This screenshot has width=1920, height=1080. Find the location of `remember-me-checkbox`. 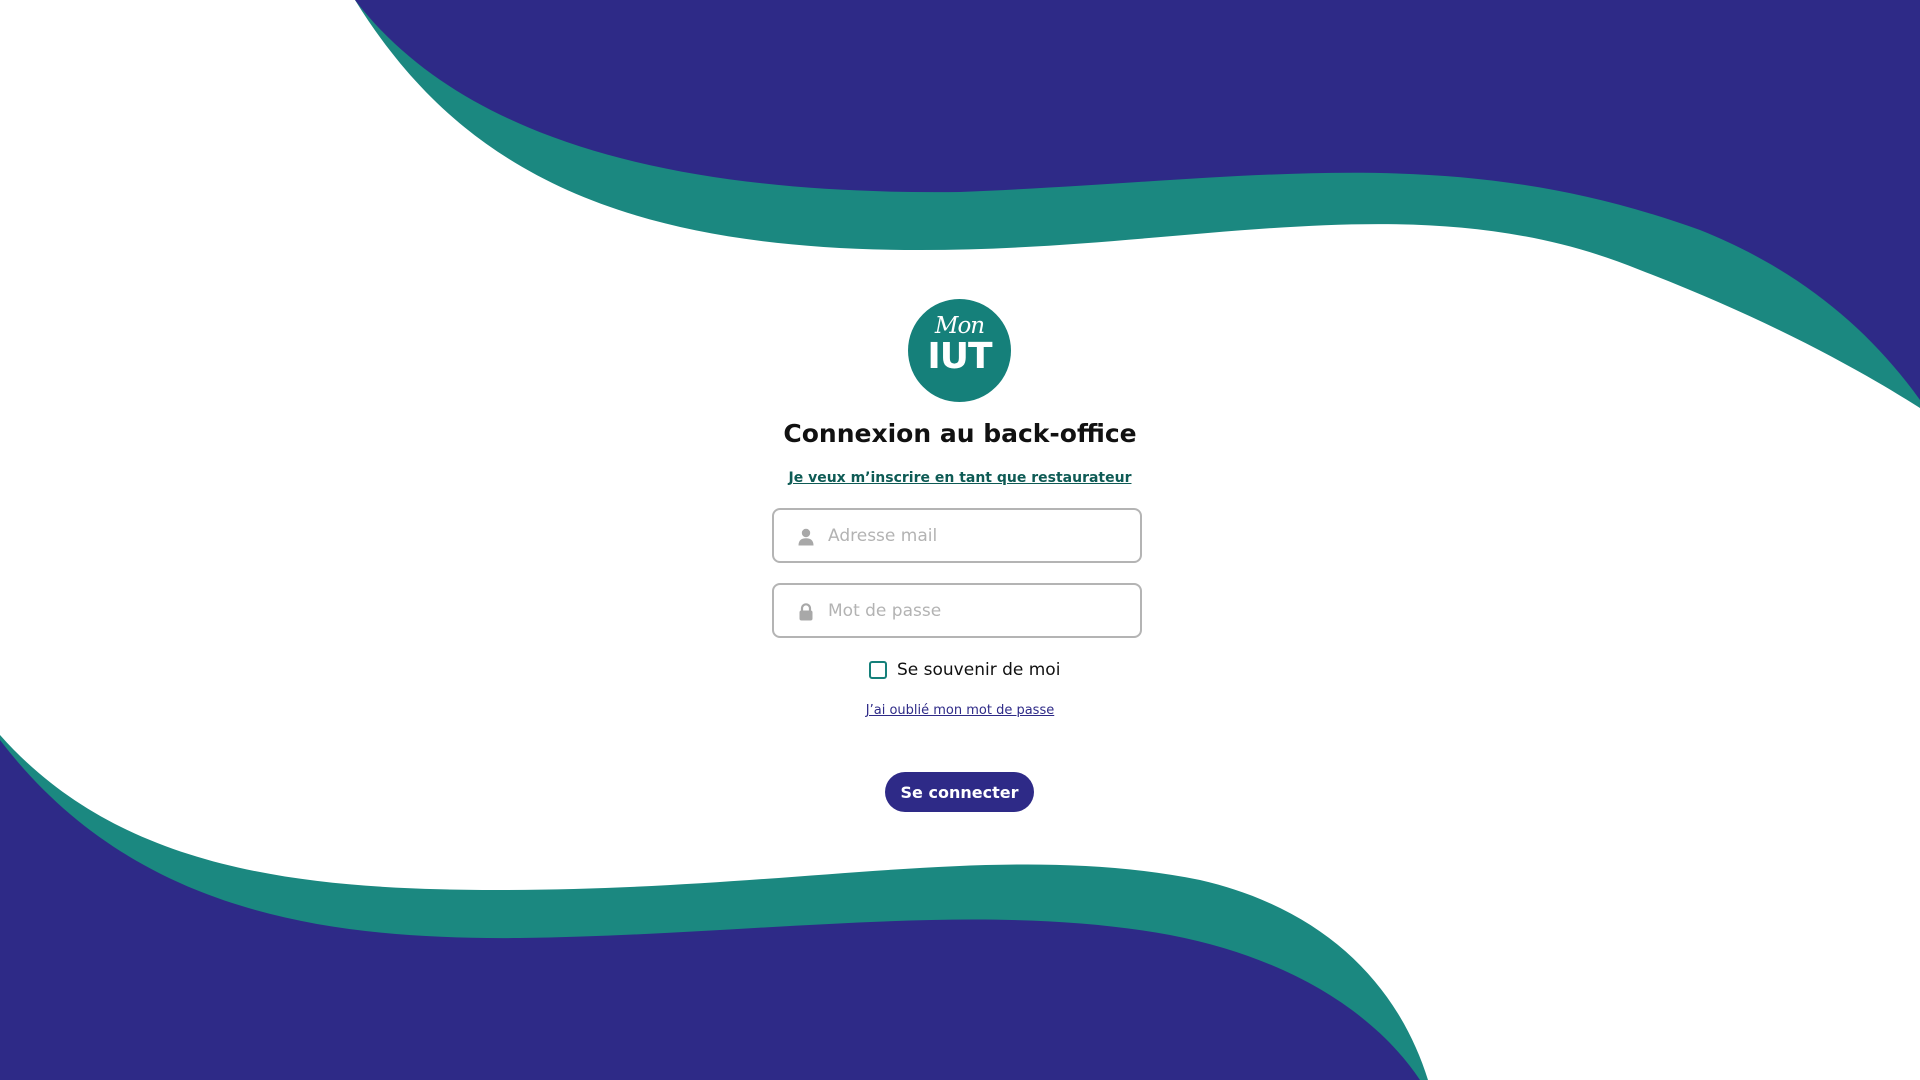

remember-me-checkbox is located at coordinates (878, 670).